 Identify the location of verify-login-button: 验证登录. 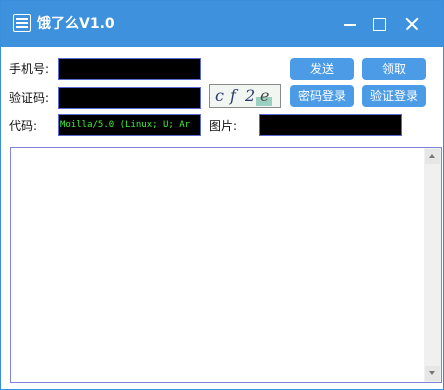
(394, 96).